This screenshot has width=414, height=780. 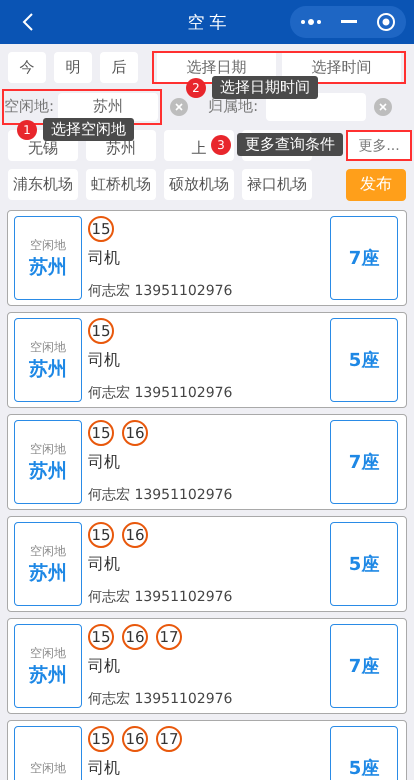 I want to click on page-title: 空 车, so click(x=207, y=23).